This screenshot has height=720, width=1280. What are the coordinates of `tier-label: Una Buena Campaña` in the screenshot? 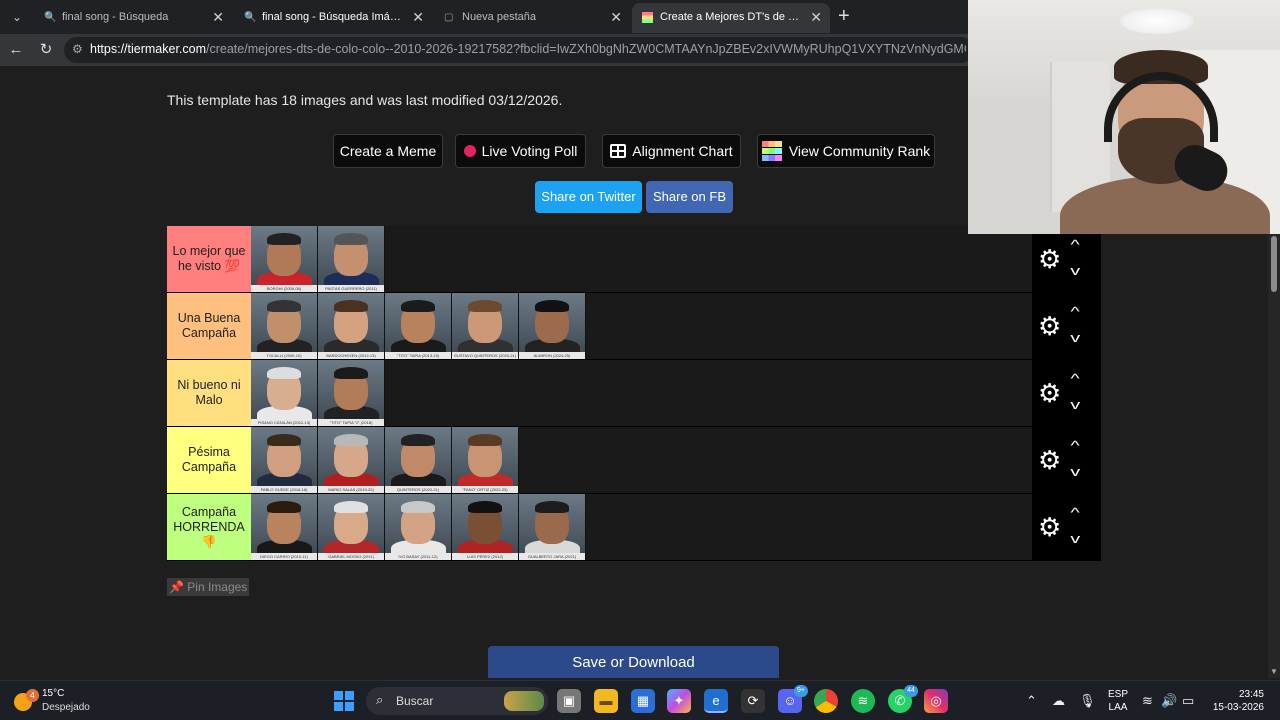 It's located at (209, 326).